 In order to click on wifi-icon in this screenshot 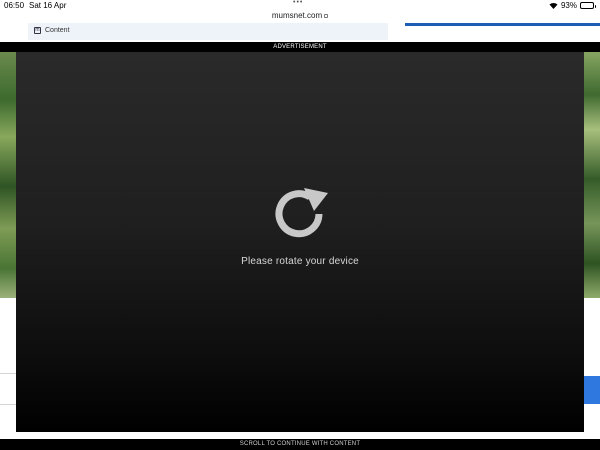, I will do `click(553, 5)`.